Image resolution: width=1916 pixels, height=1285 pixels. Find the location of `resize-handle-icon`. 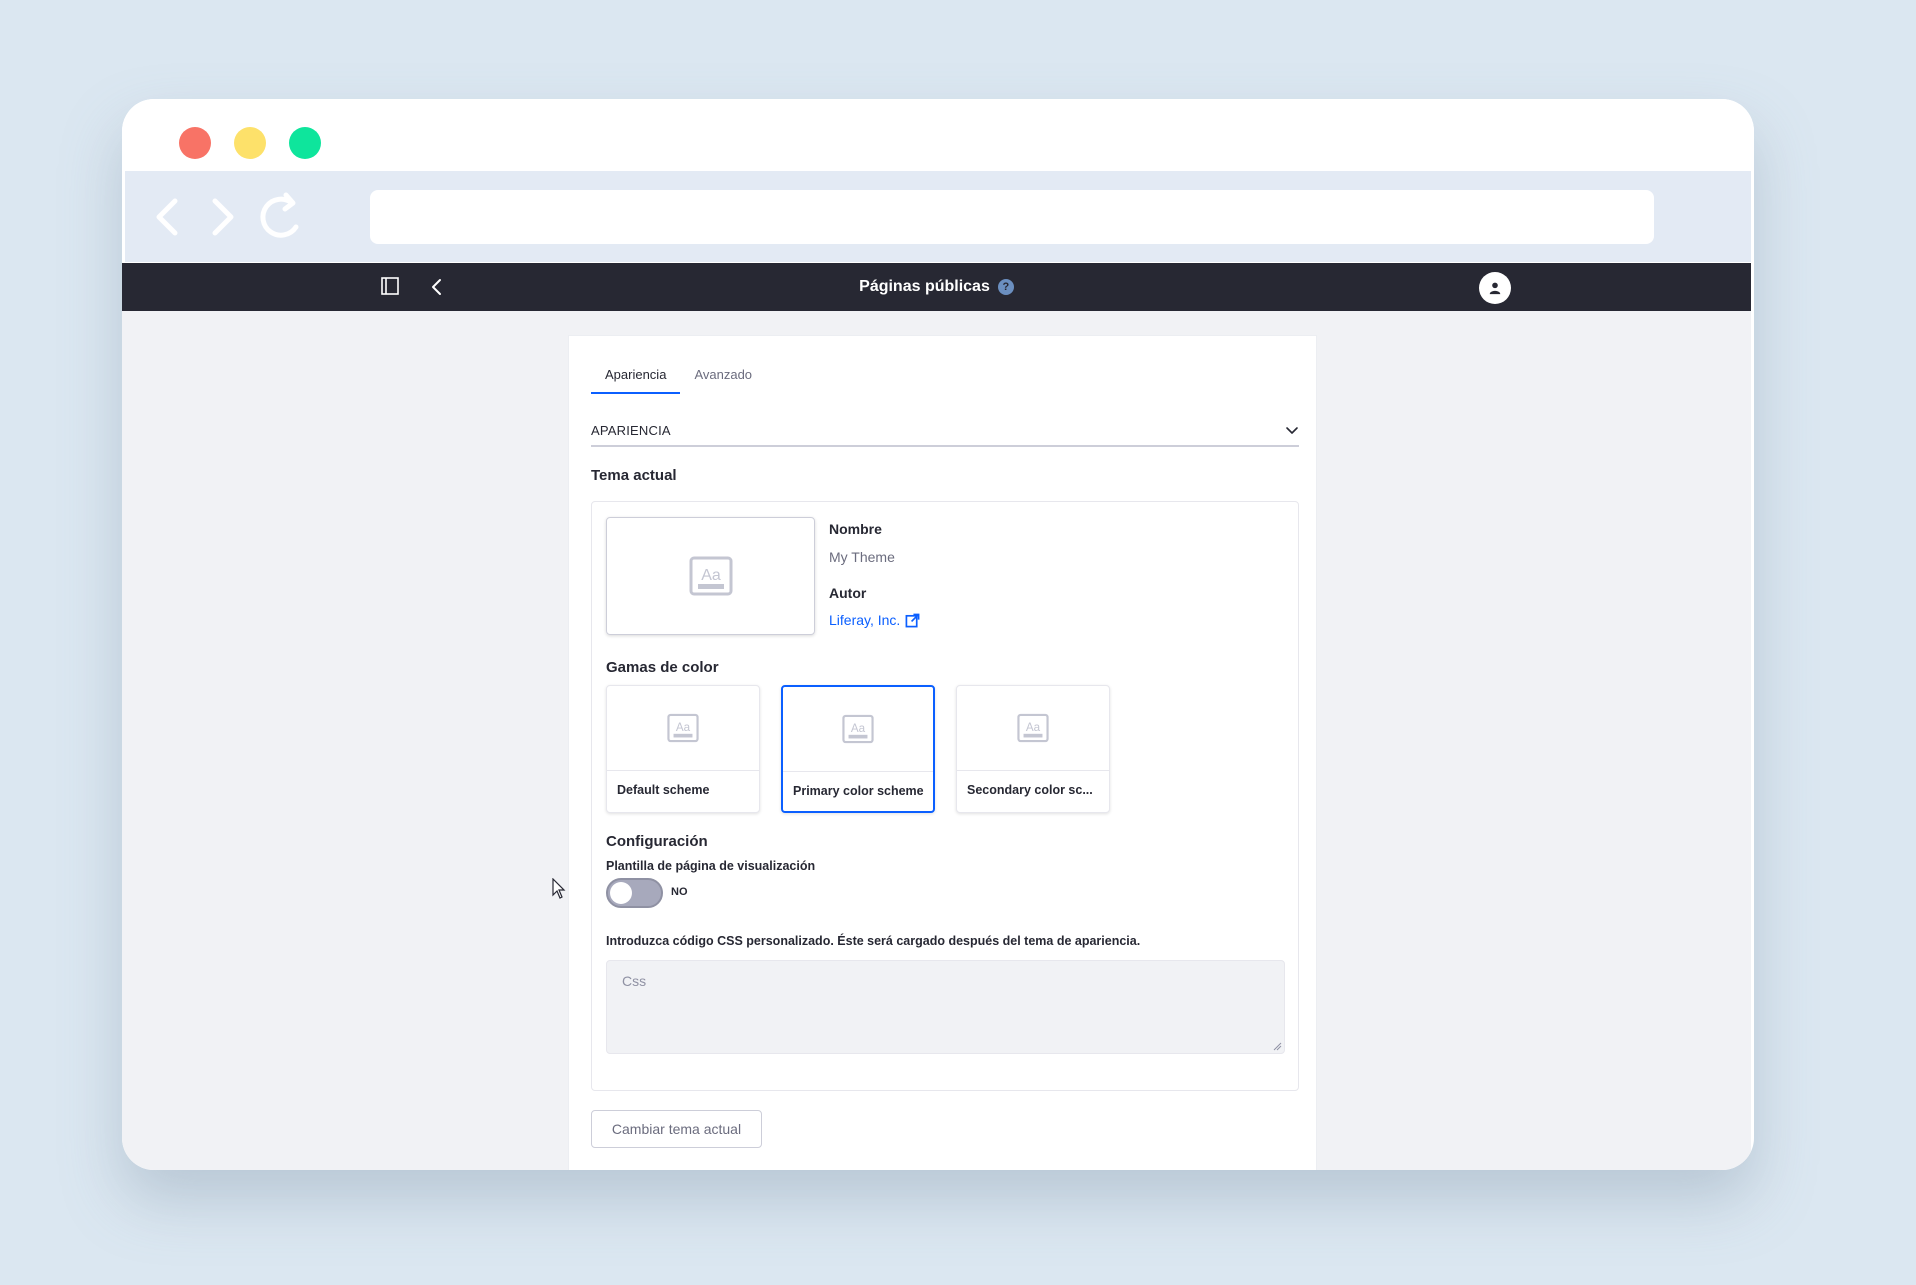

resize-handle-icon is located at coordinates (1277, 1046).